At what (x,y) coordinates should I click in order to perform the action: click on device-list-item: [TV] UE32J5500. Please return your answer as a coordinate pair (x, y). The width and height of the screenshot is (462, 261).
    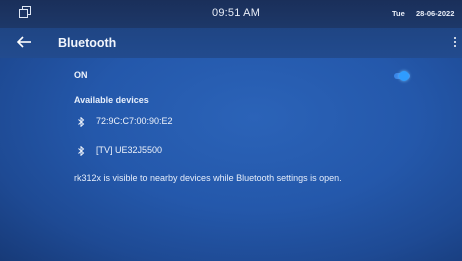
    Looking at the image, I should click on (224, 152).